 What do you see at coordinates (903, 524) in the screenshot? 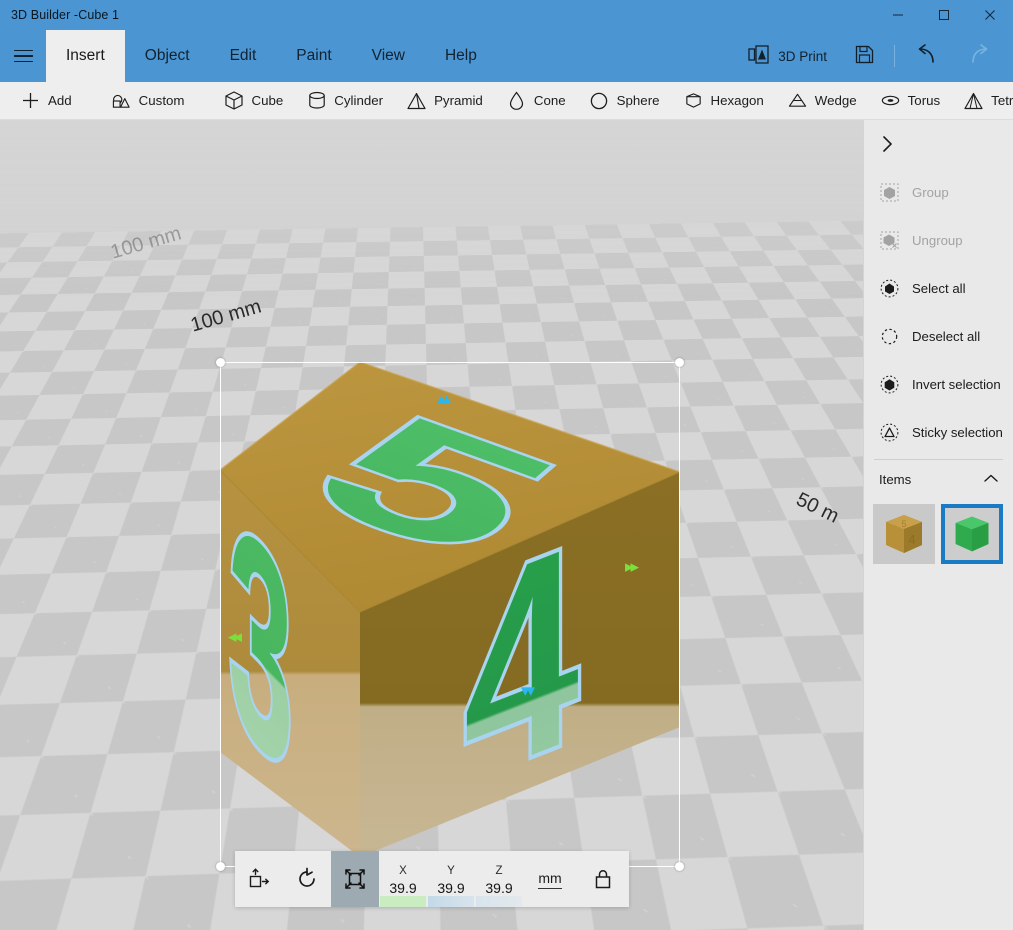
I see `svg-text: 5` at bounding box center [903, 524].